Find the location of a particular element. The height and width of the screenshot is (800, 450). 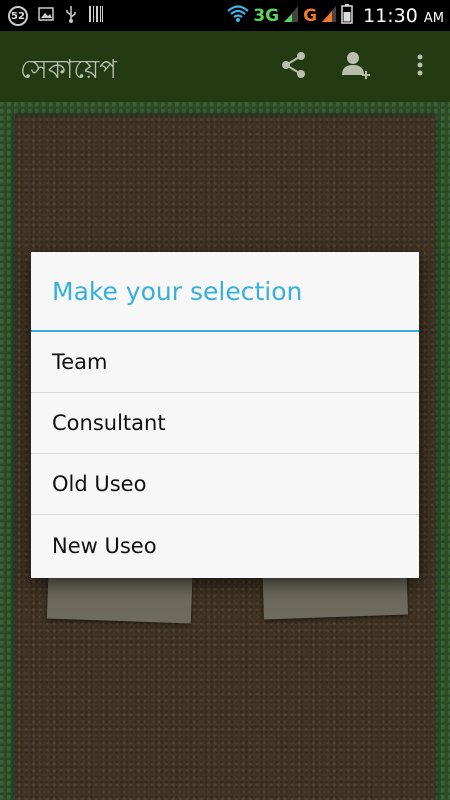

add-person-button is located at coordinates (356, 67).